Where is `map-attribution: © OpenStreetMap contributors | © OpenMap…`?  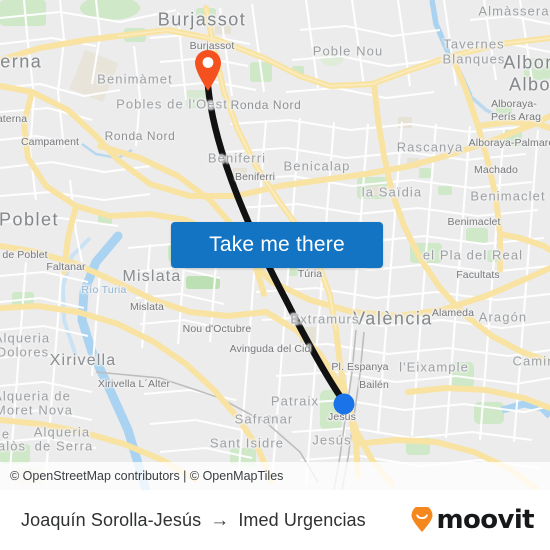
map-attribution: © OpenStreetMap contributors | © OpenMap… is located at coordinates (275, 476).